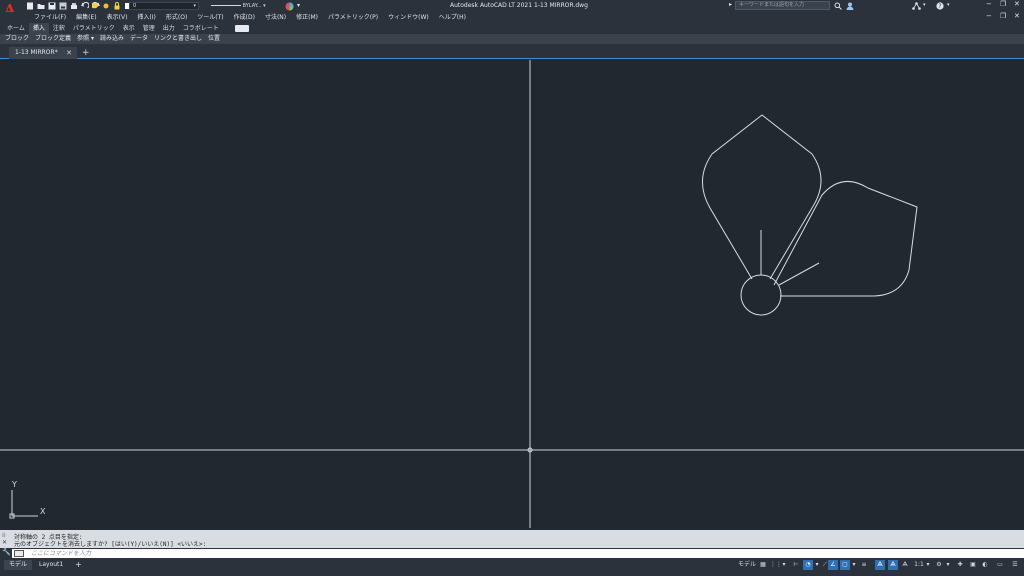  What do you see at coordinates (85, 39) in the screenshot?
I see `ribbon-panel-2: 参照 ▾` at bounding box center [85, 39].